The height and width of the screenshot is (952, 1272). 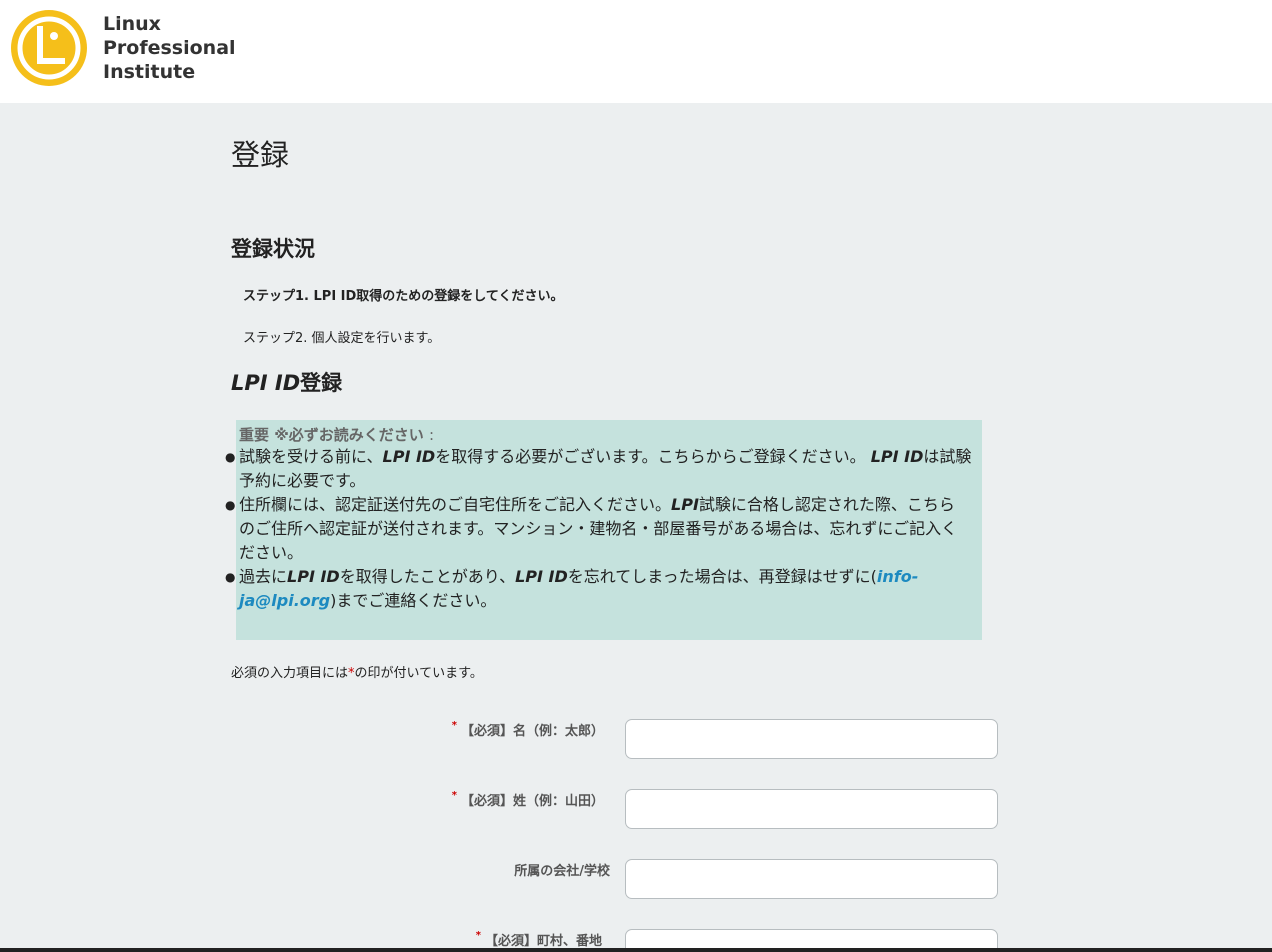 What do you see at coordinates (331, 435) in the screenshot?
I see `notice-heading-bold: 重要 ※必ずお読みください` at bounding box center [331, 435].